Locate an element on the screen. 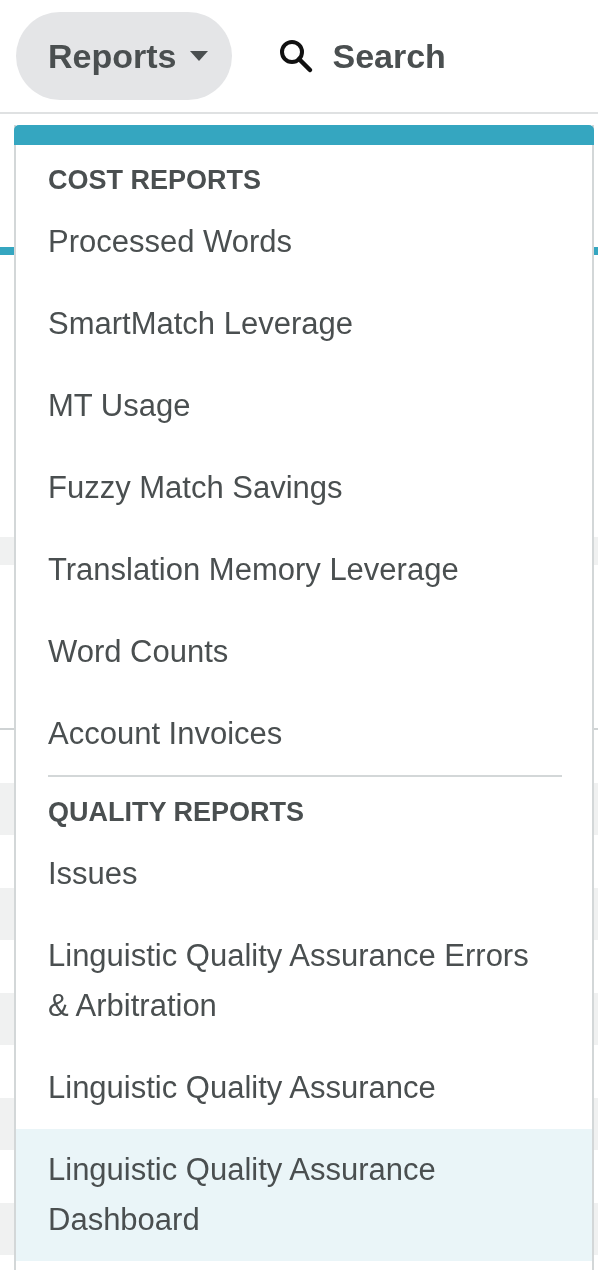  menu-item: Word Counts is located at coordinates (304, 652).